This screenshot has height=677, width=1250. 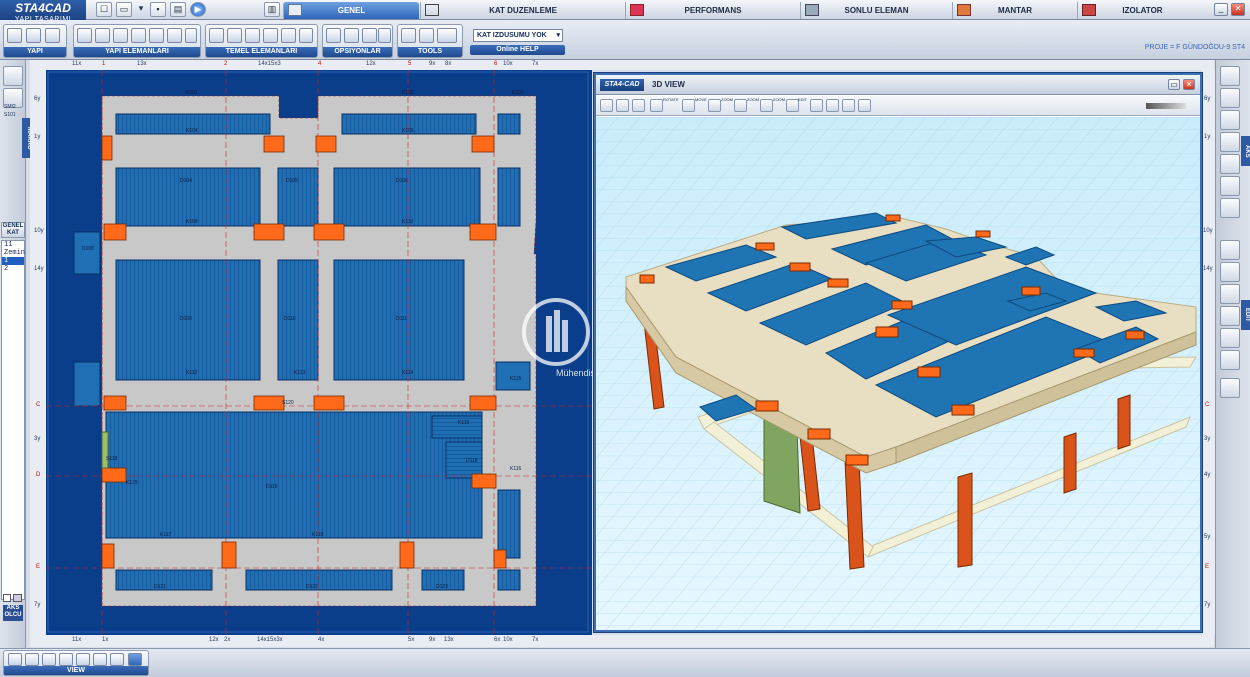 I want to click on minimize-app-button: _, so click(x=1221, y=9).